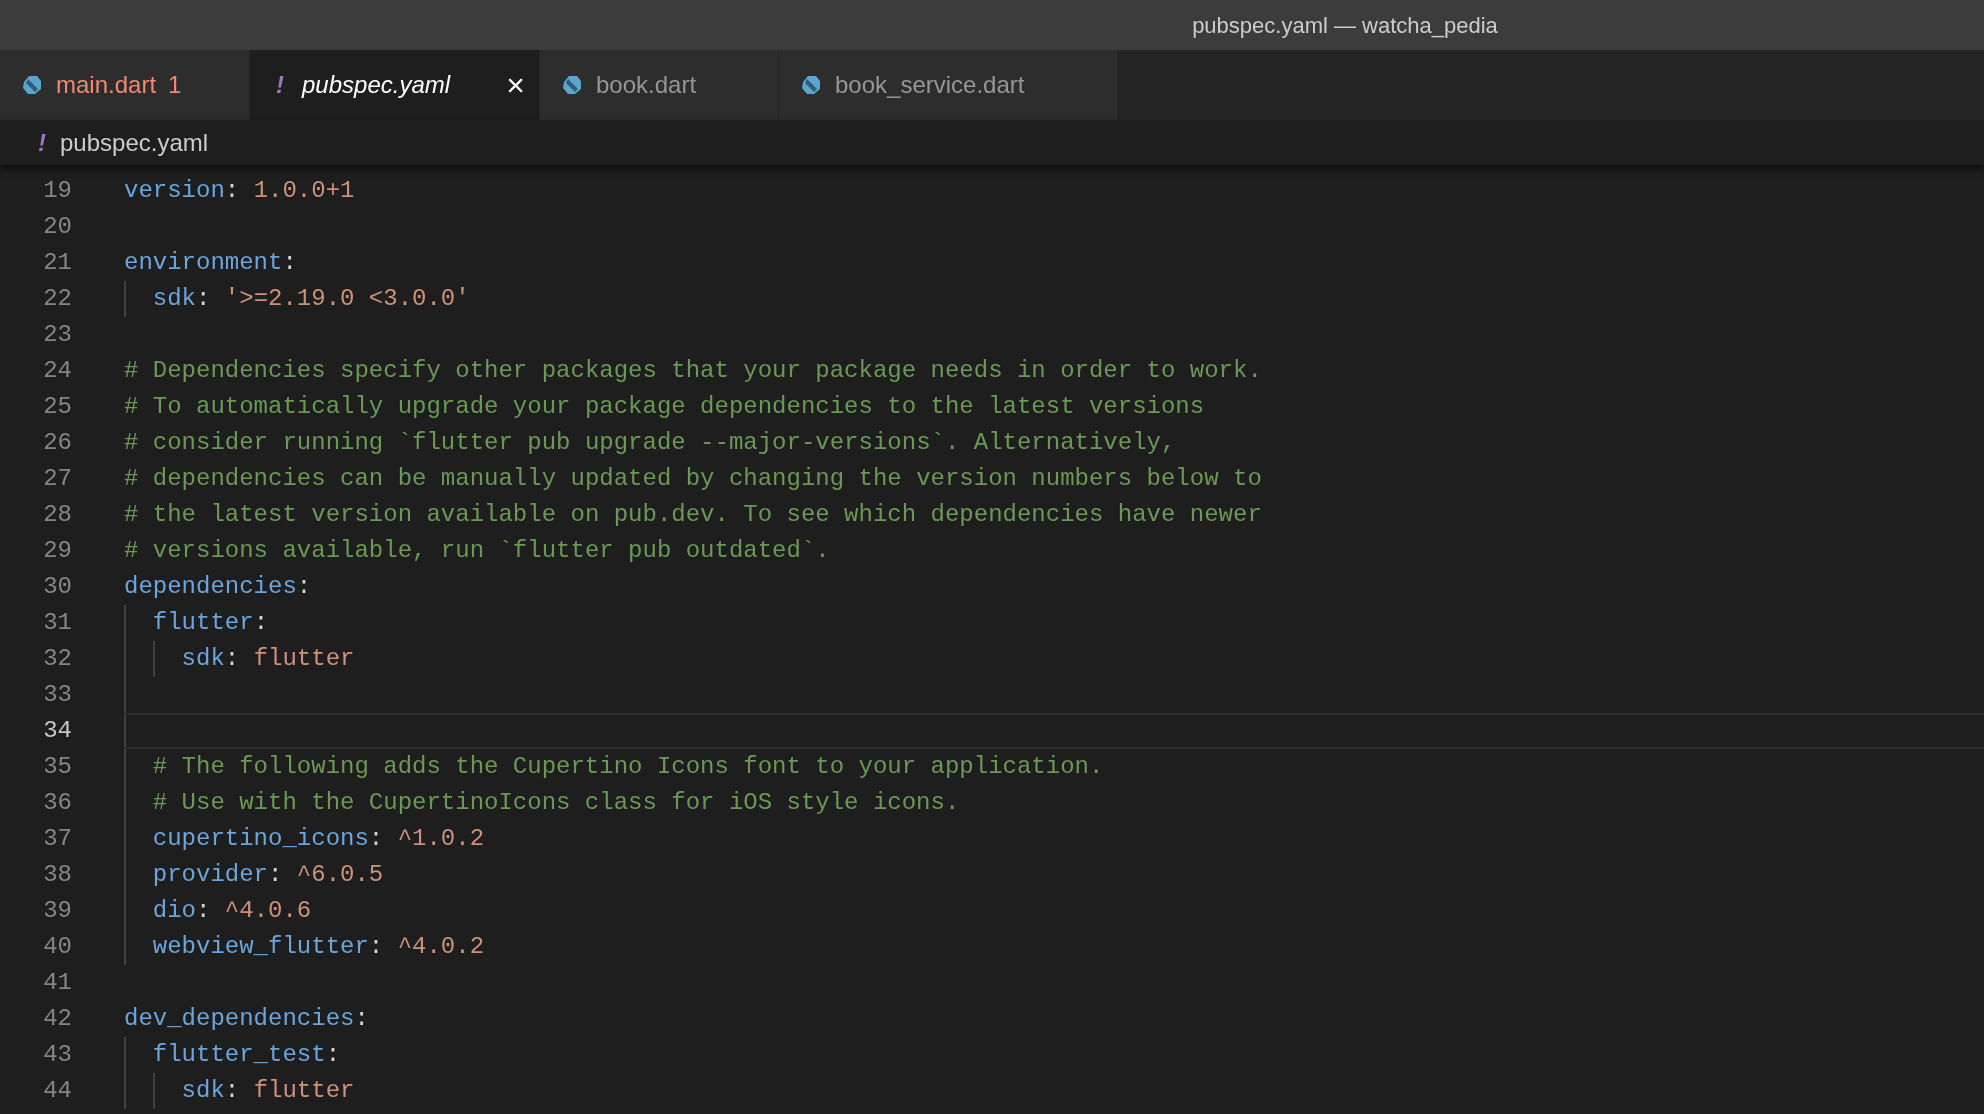  I want to click on tab-label: main.dart, so click(106, 85).